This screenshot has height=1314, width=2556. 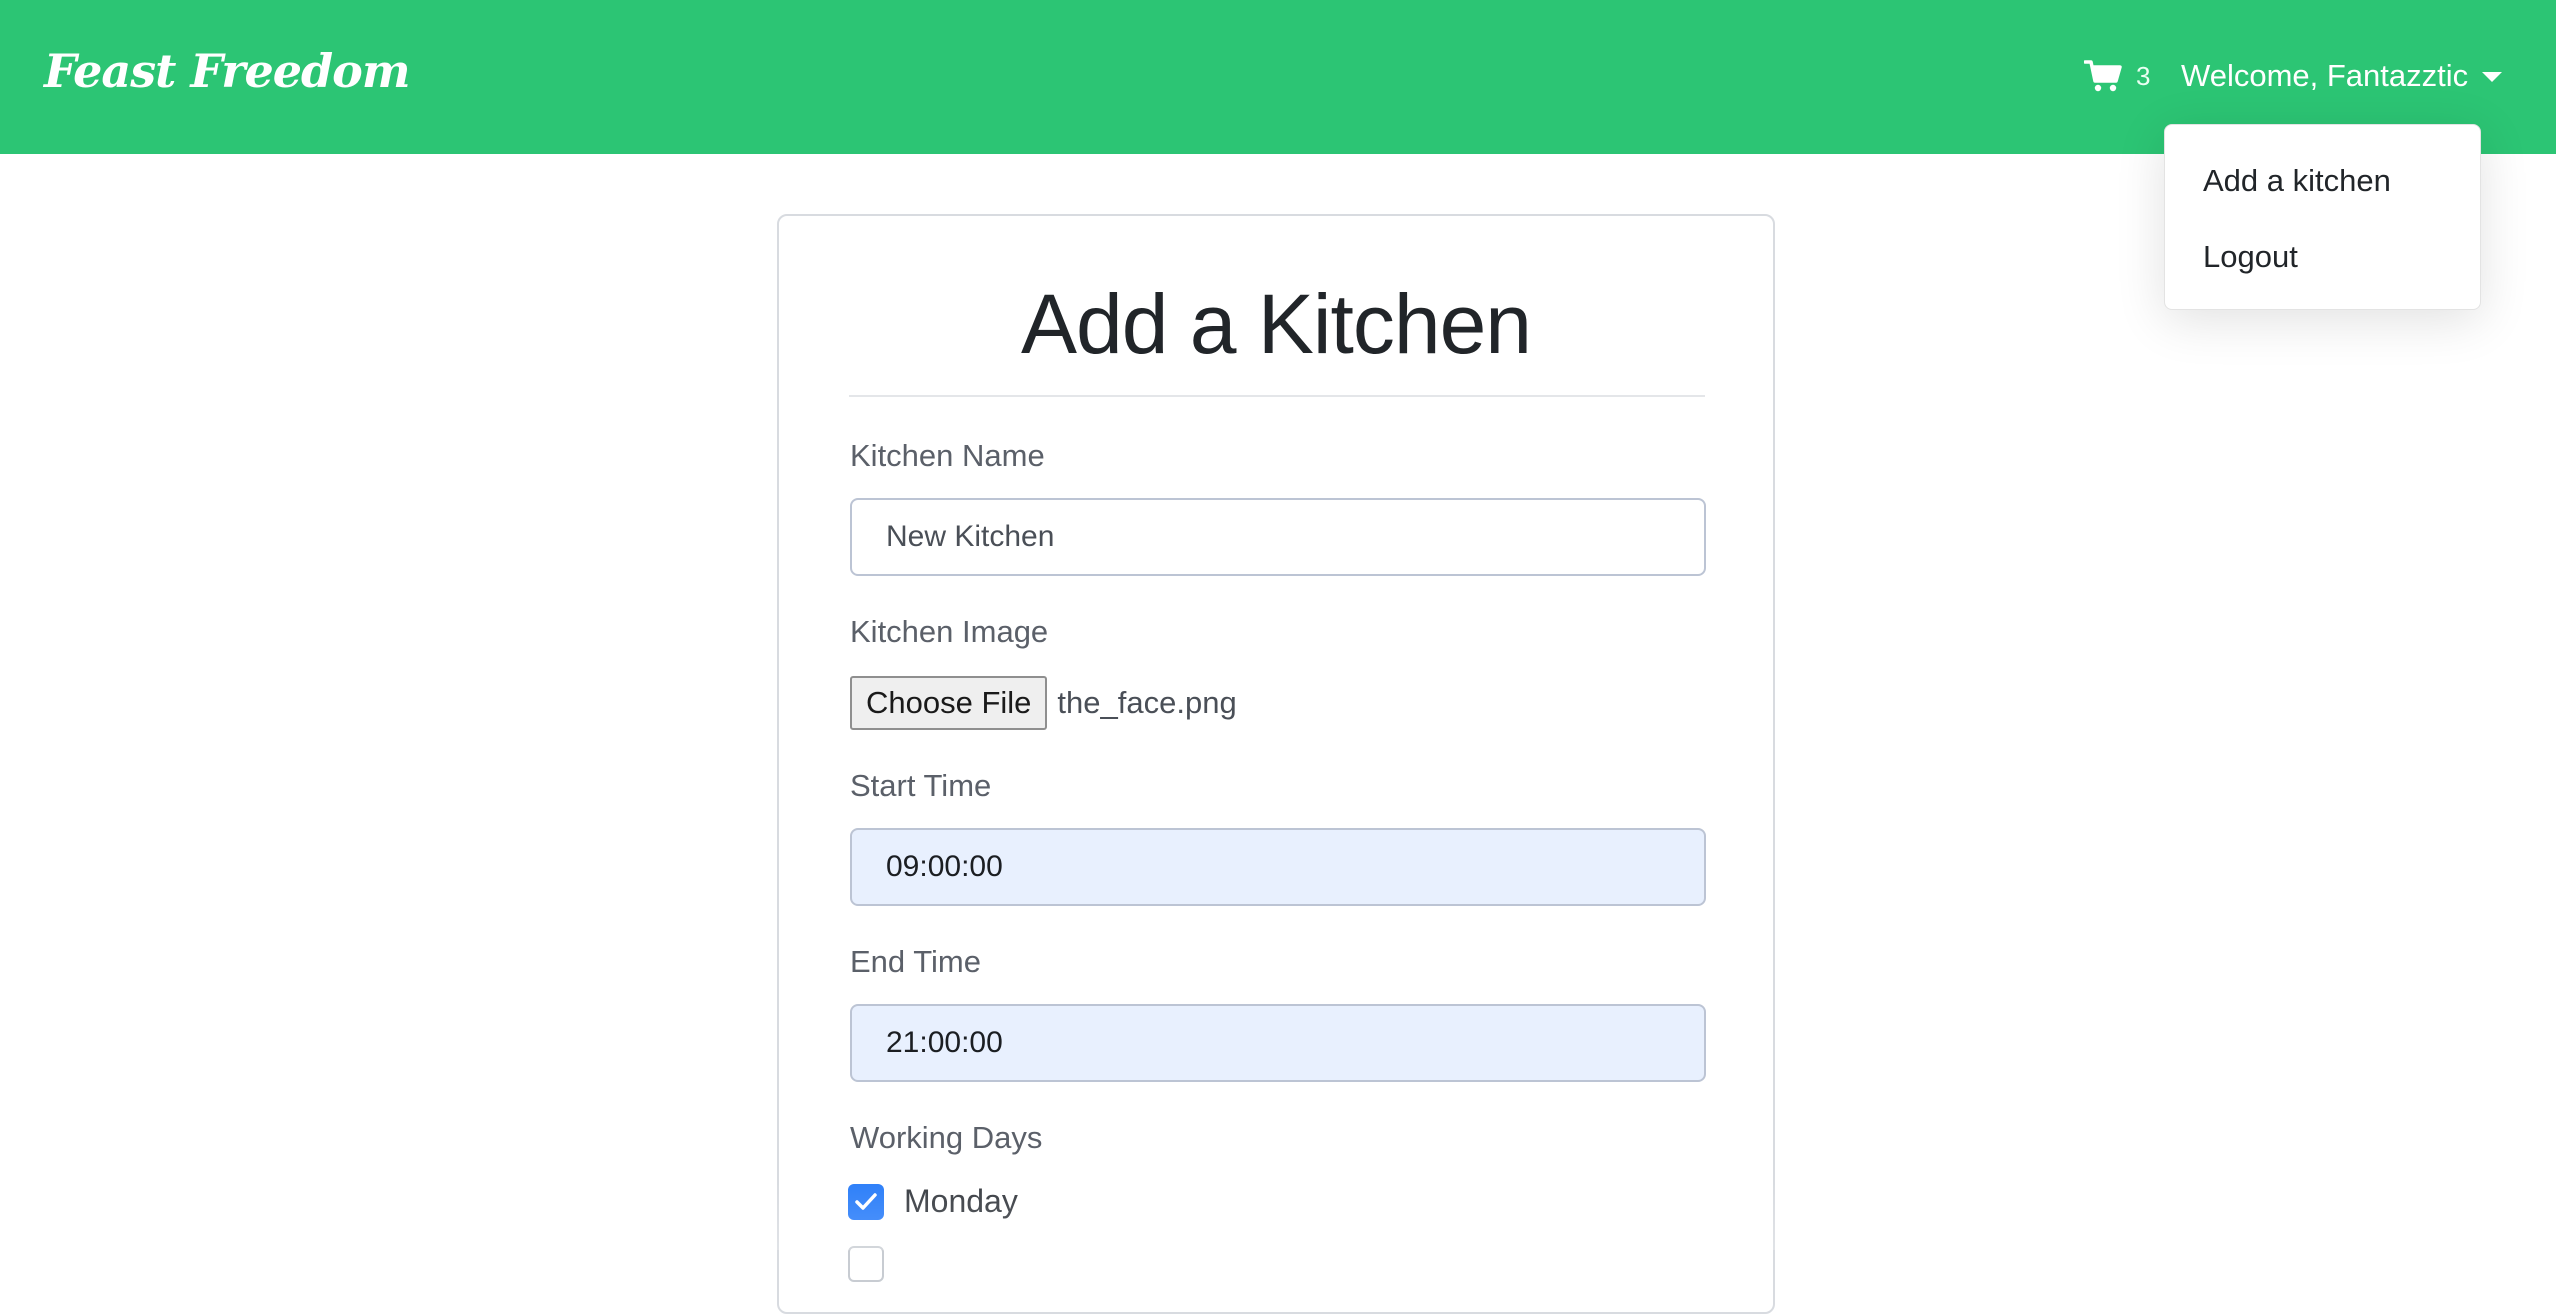 What do you see at coordinates (2325, 75) in the screenshot?
I see `welcome-label: Welcome, Fantazztic` at bounding box center [2325, 75].